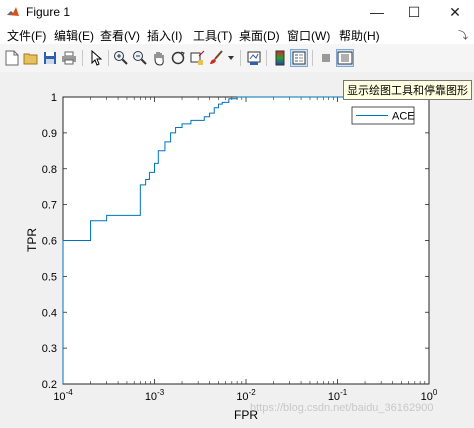 The height and width of the screenshot is (428, 474). I want to click on x-tick-label: 100, so click(429, 395).